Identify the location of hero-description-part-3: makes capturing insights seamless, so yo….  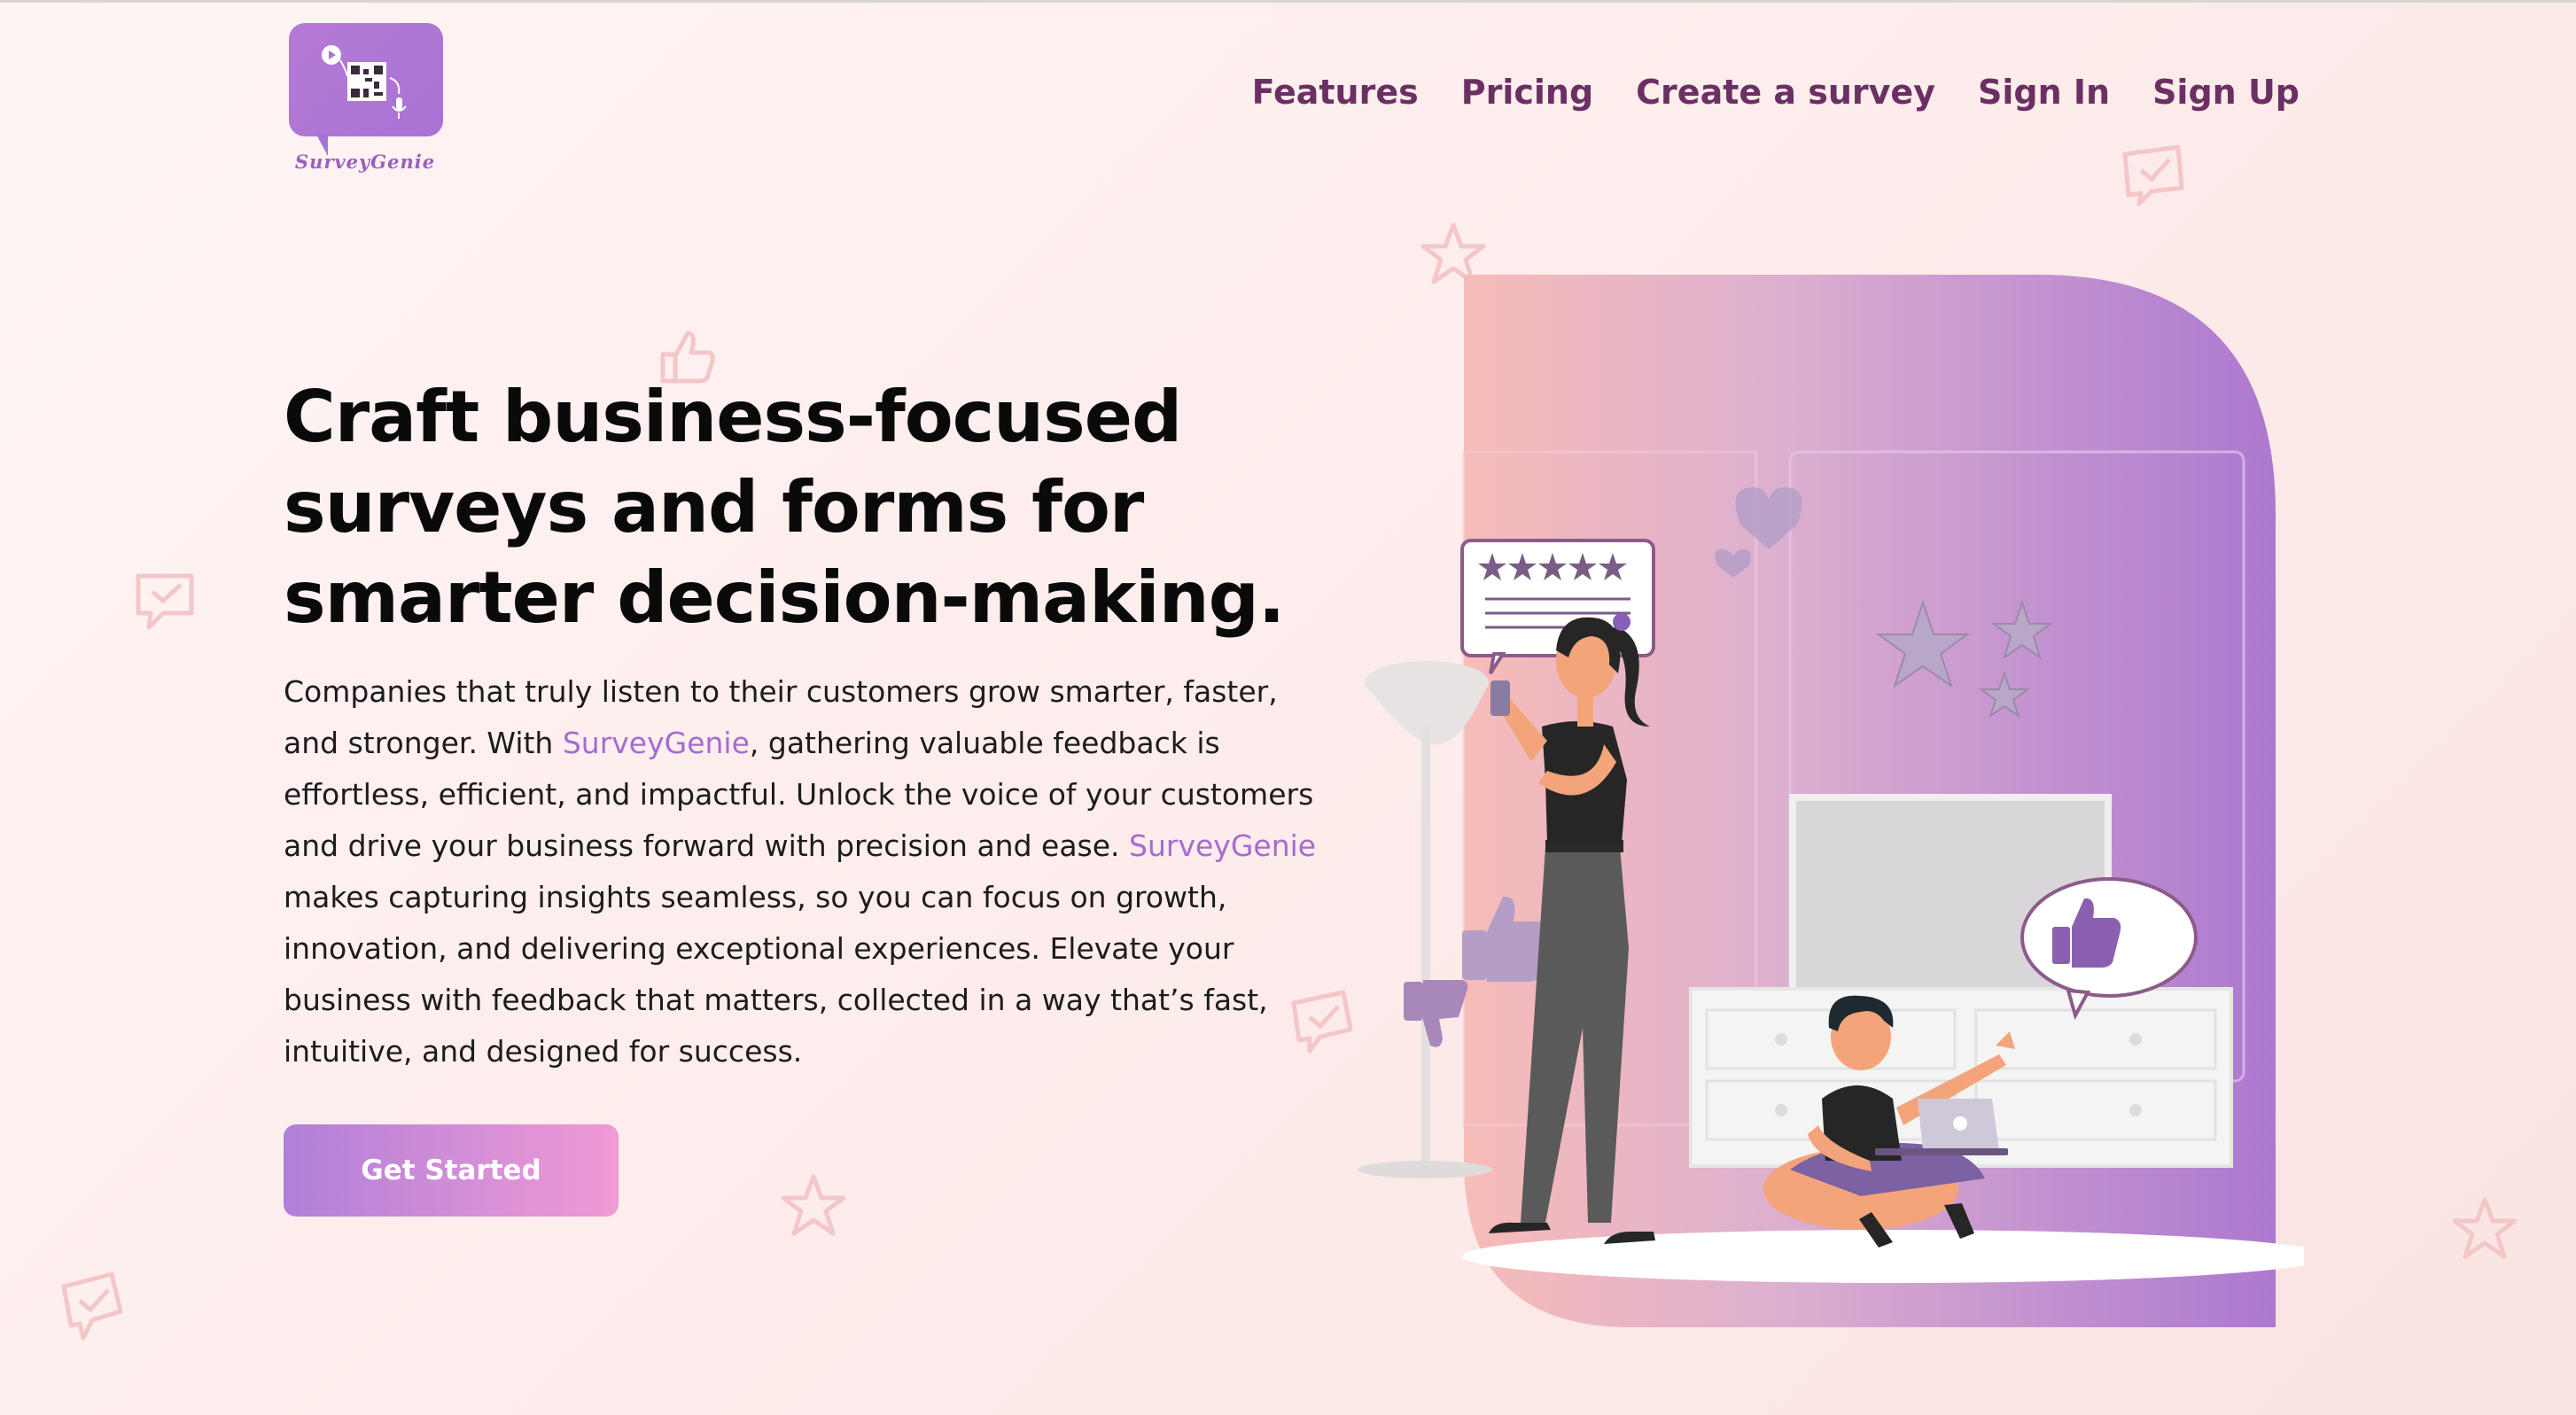
(776, 974).